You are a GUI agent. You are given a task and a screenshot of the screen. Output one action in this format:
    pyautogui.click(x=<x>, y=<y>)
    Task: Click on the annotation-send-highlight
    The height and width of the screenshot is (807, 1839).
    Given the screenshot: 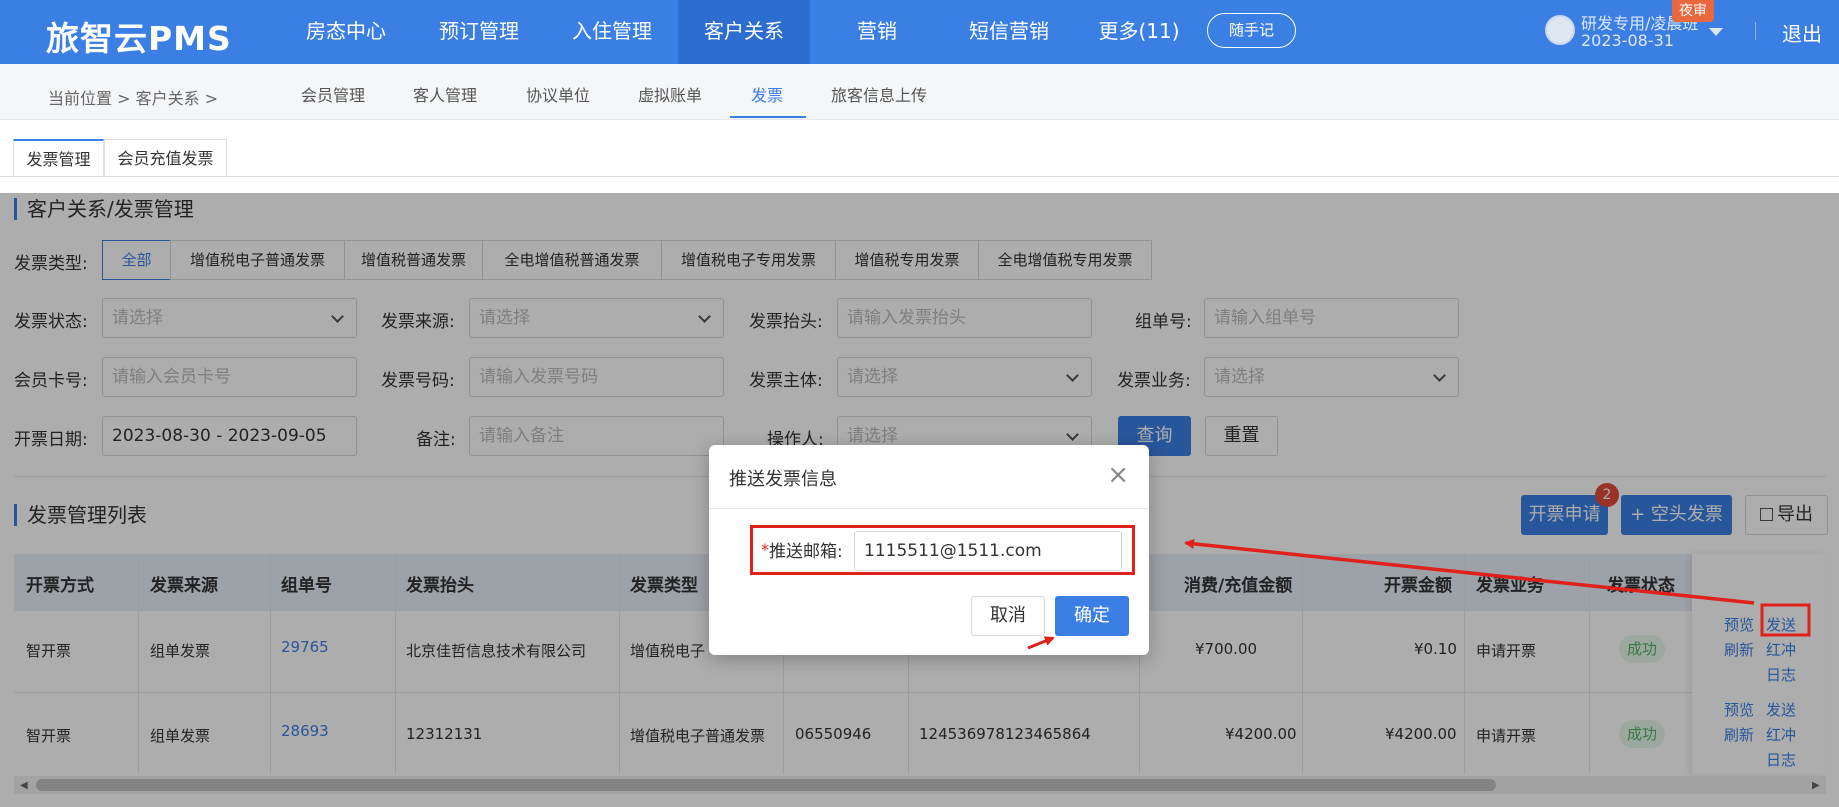 What is the action you would take?
    pyautogui.click(x=1785, y=620)
    